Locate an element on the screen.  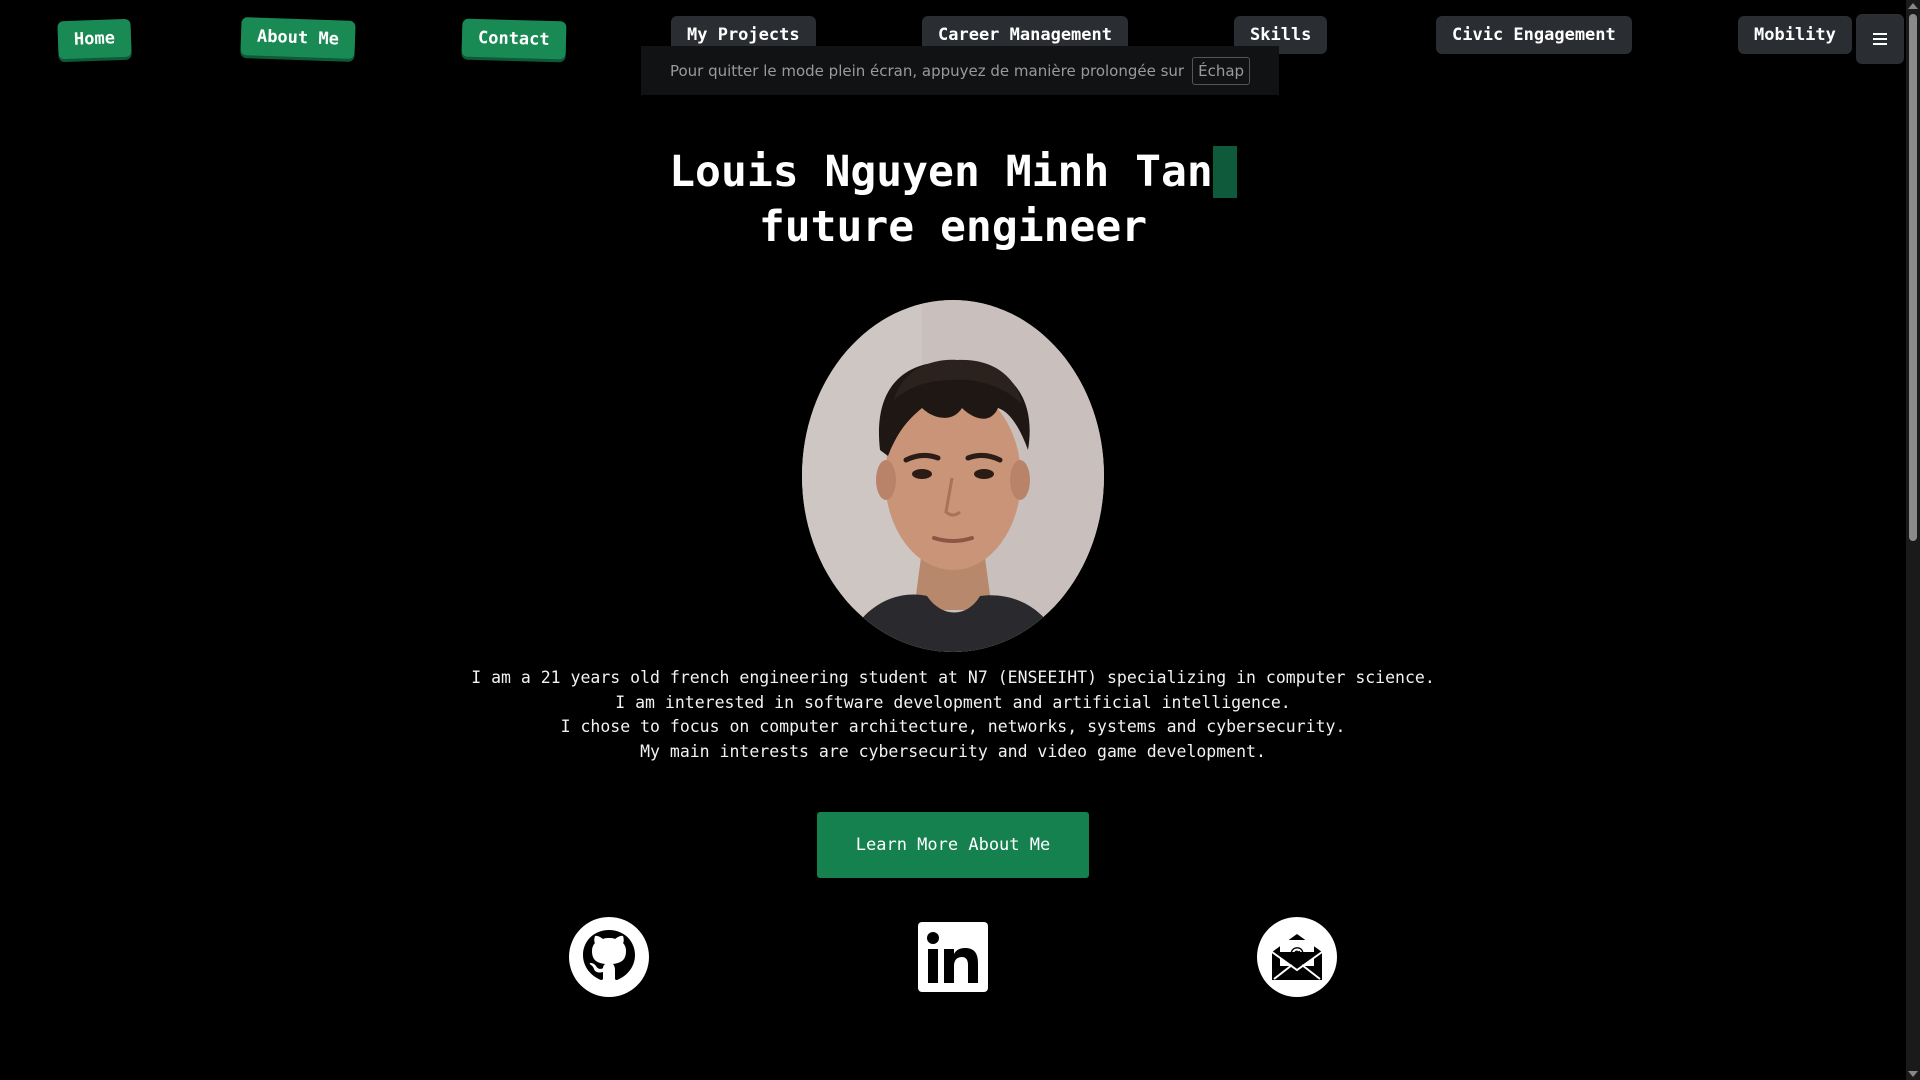
menu-button is located at coordinates (1880, 39).